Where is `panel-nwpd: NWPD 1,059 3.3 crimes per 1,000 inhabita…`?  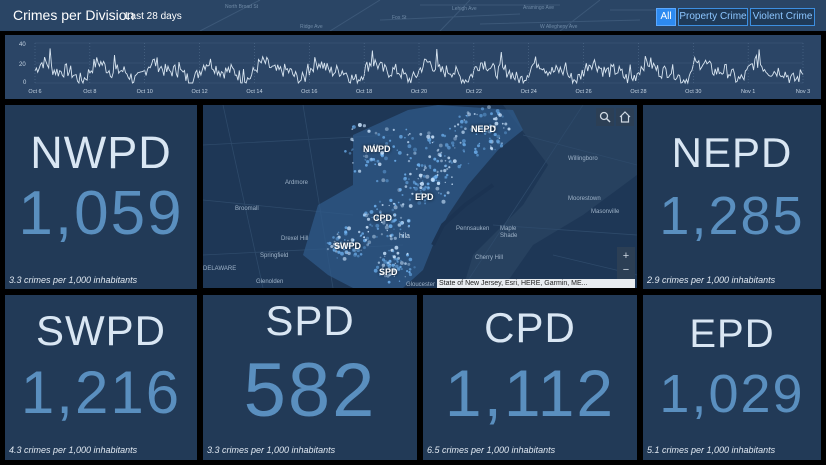
panel-nwpd: NWPD 1,059 3.3 crimes per 1,000 inhabita… is located at coordinates (101, 197).